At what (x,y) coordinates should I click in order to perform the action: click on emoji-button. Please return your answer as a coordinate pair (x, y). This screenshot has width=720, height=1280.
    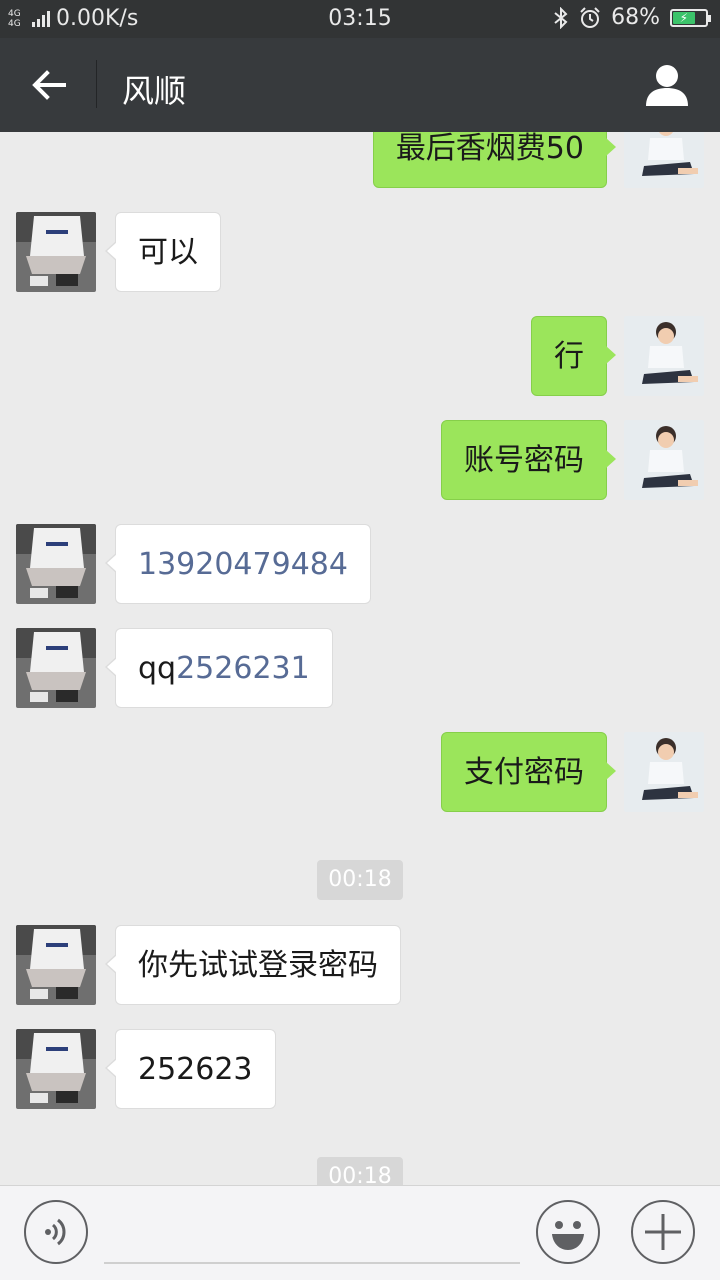
    Looking at the image, I should click on (568, 1232).